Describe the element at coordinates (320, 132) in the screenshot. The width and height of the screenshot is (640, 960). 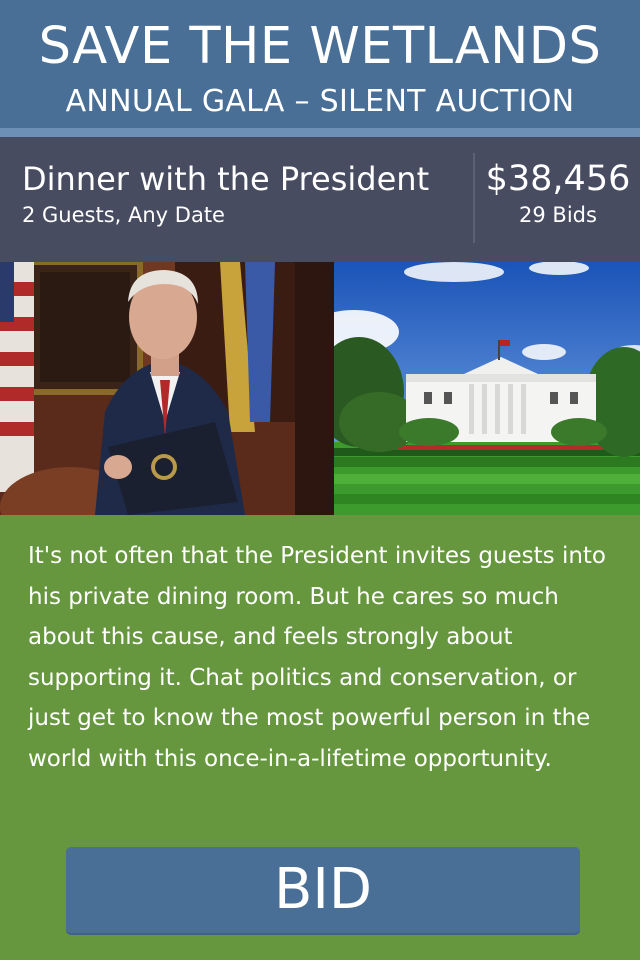
I see `header-rule` at that location.